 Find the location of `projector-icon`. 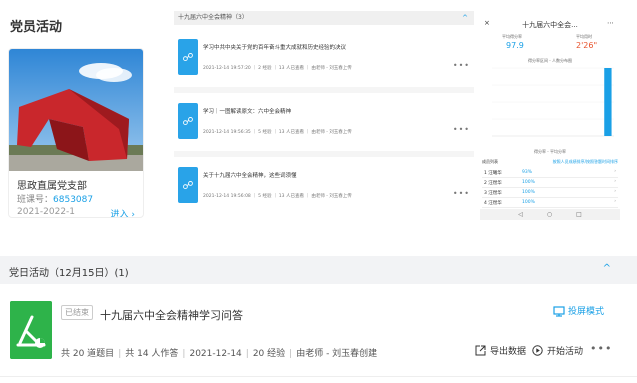

projector-icon is located at coordinates (559, 311).